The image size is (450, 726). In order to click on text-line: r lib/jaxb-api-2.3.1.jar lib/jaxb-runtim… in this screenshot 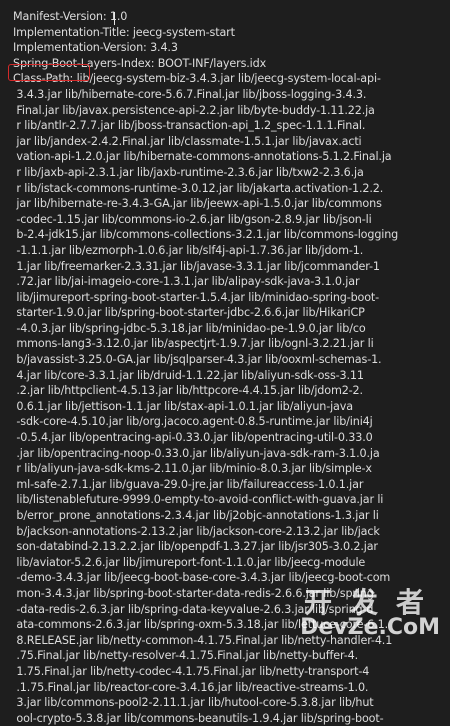, I will do `click(188, 172)`.